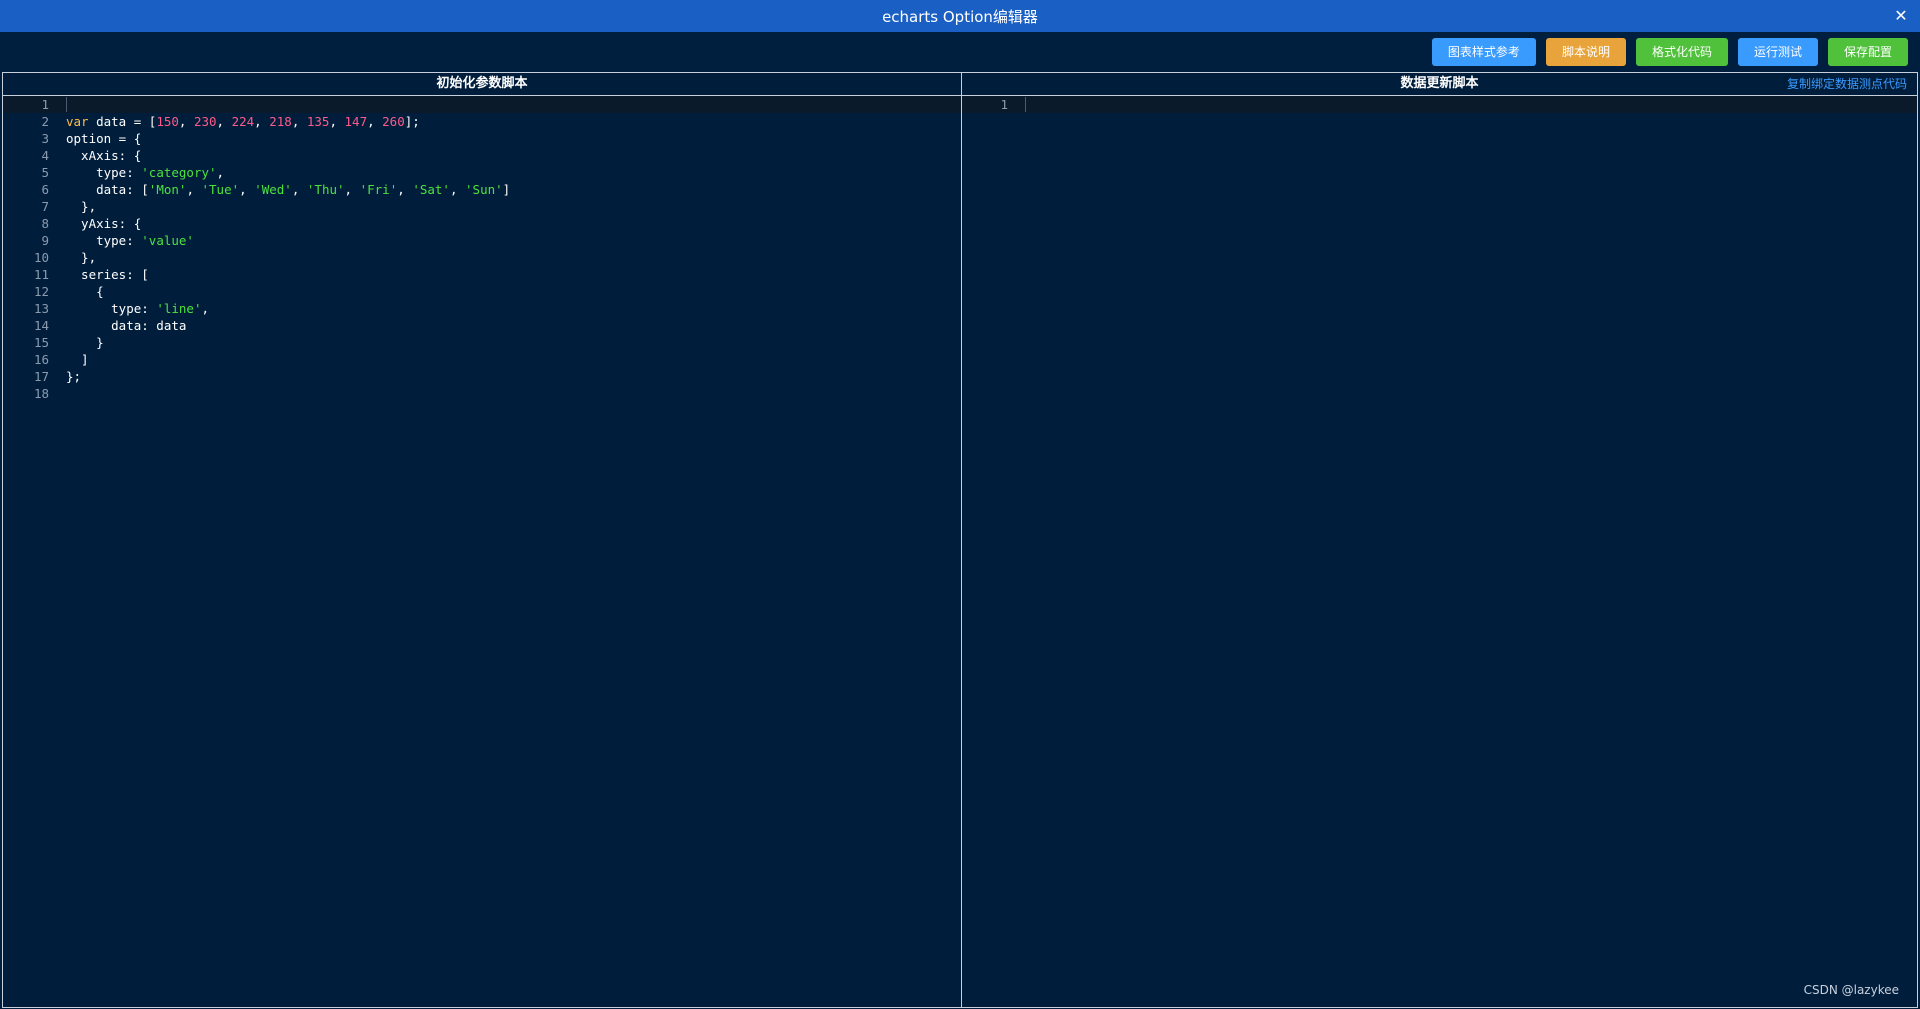 The image size is (1920, 1009). I want to click on line-number: 10, so click(41, 257).